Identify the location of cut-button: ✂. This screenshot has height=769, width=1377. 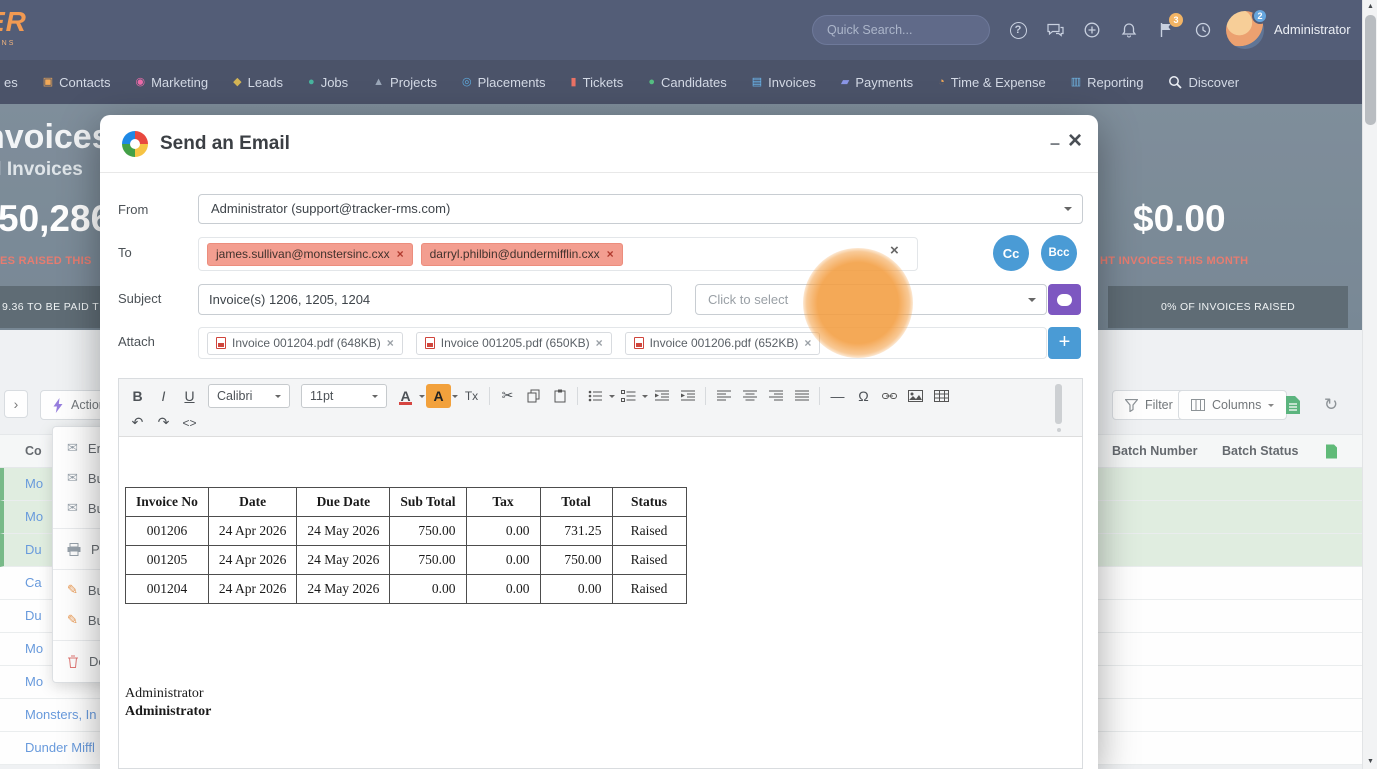
(507, 396).